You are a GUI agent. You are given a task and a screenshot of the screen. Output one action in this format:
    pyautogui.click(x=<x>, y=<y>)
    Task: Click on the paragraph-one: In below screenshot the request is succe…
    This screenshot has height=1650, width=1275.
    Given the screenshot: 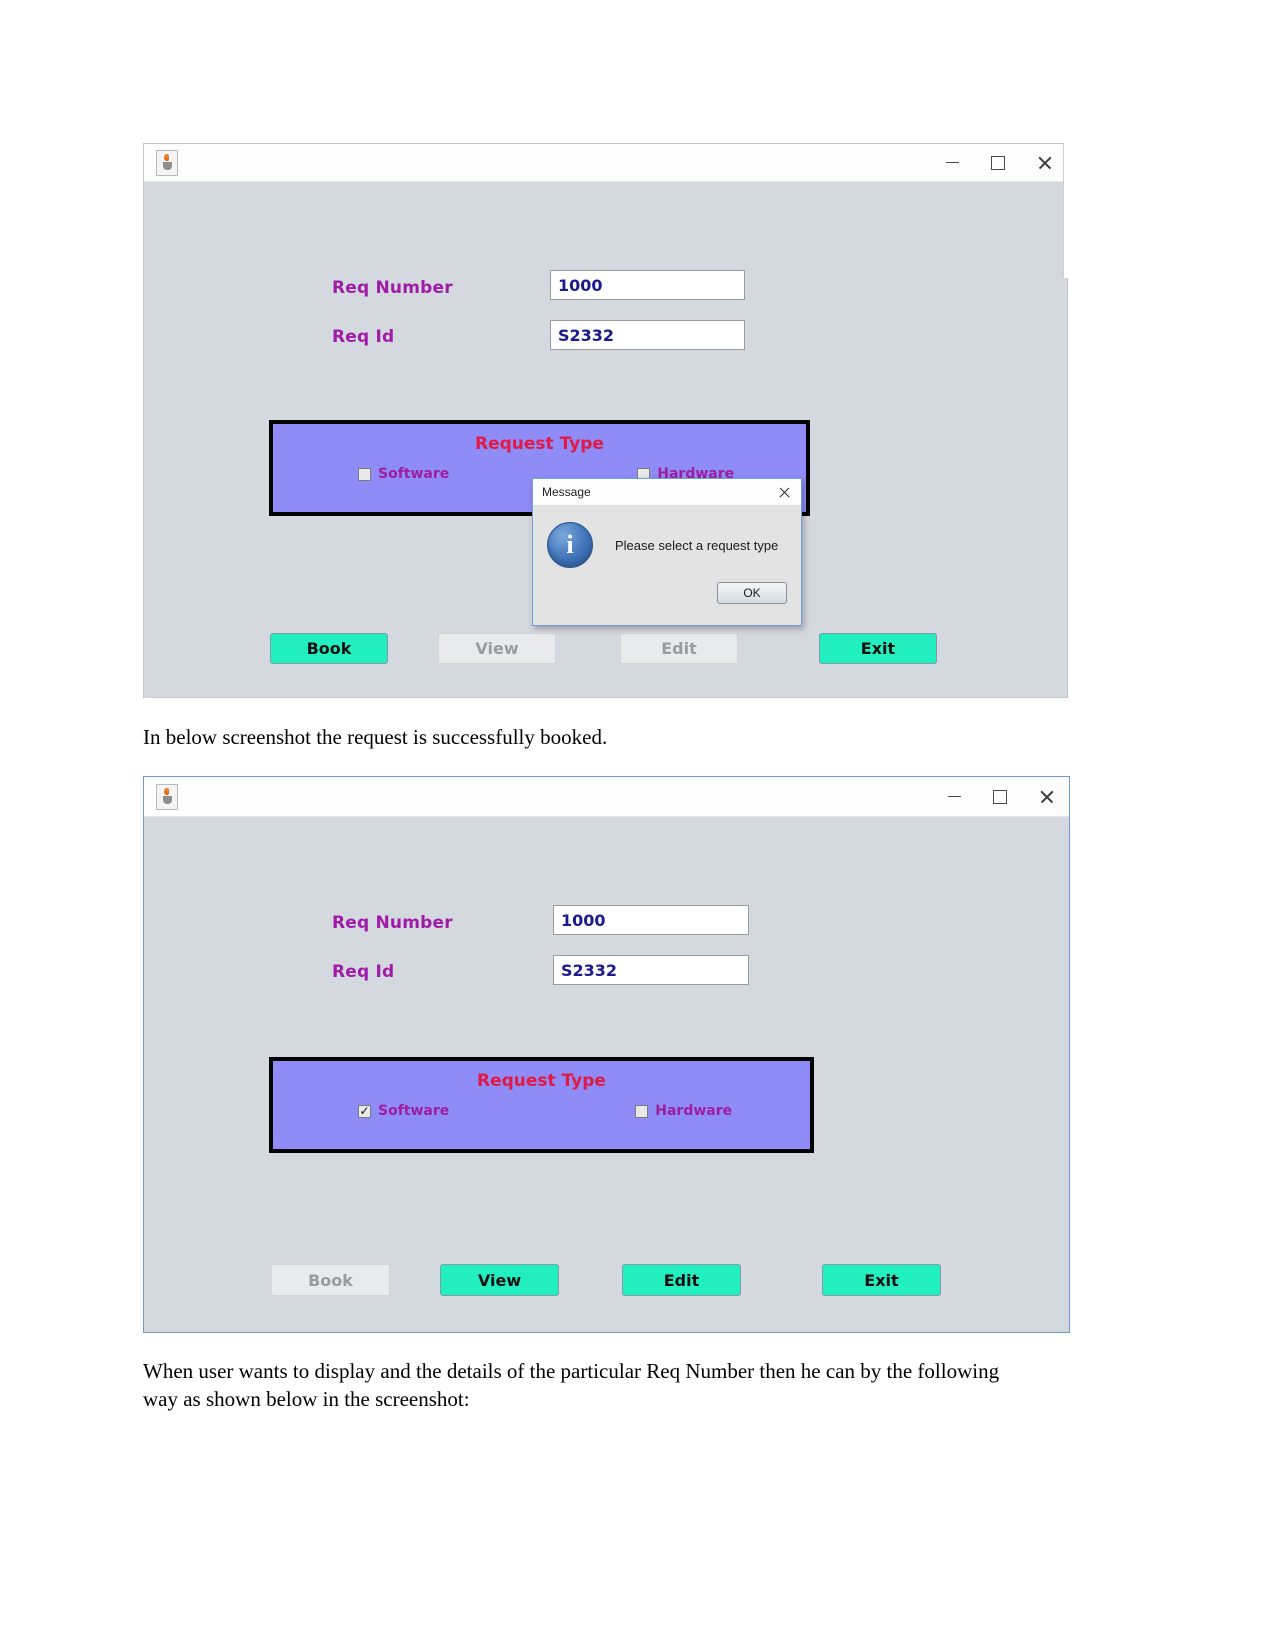 What is the action you would take?
    pyautogui.click(x=375, y=737)
    